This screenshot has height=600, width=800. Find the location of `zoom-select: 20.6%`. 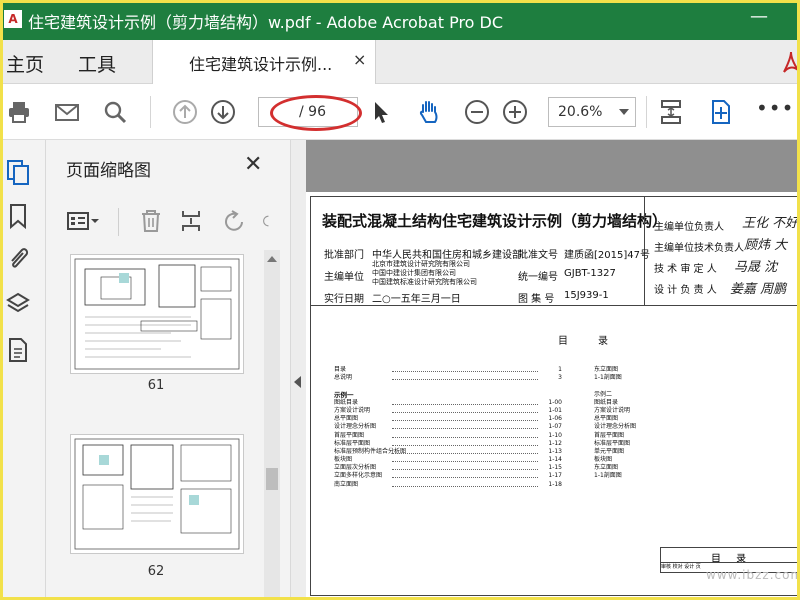

zoom-select: 20.6% is located at coordinates (592, 112).